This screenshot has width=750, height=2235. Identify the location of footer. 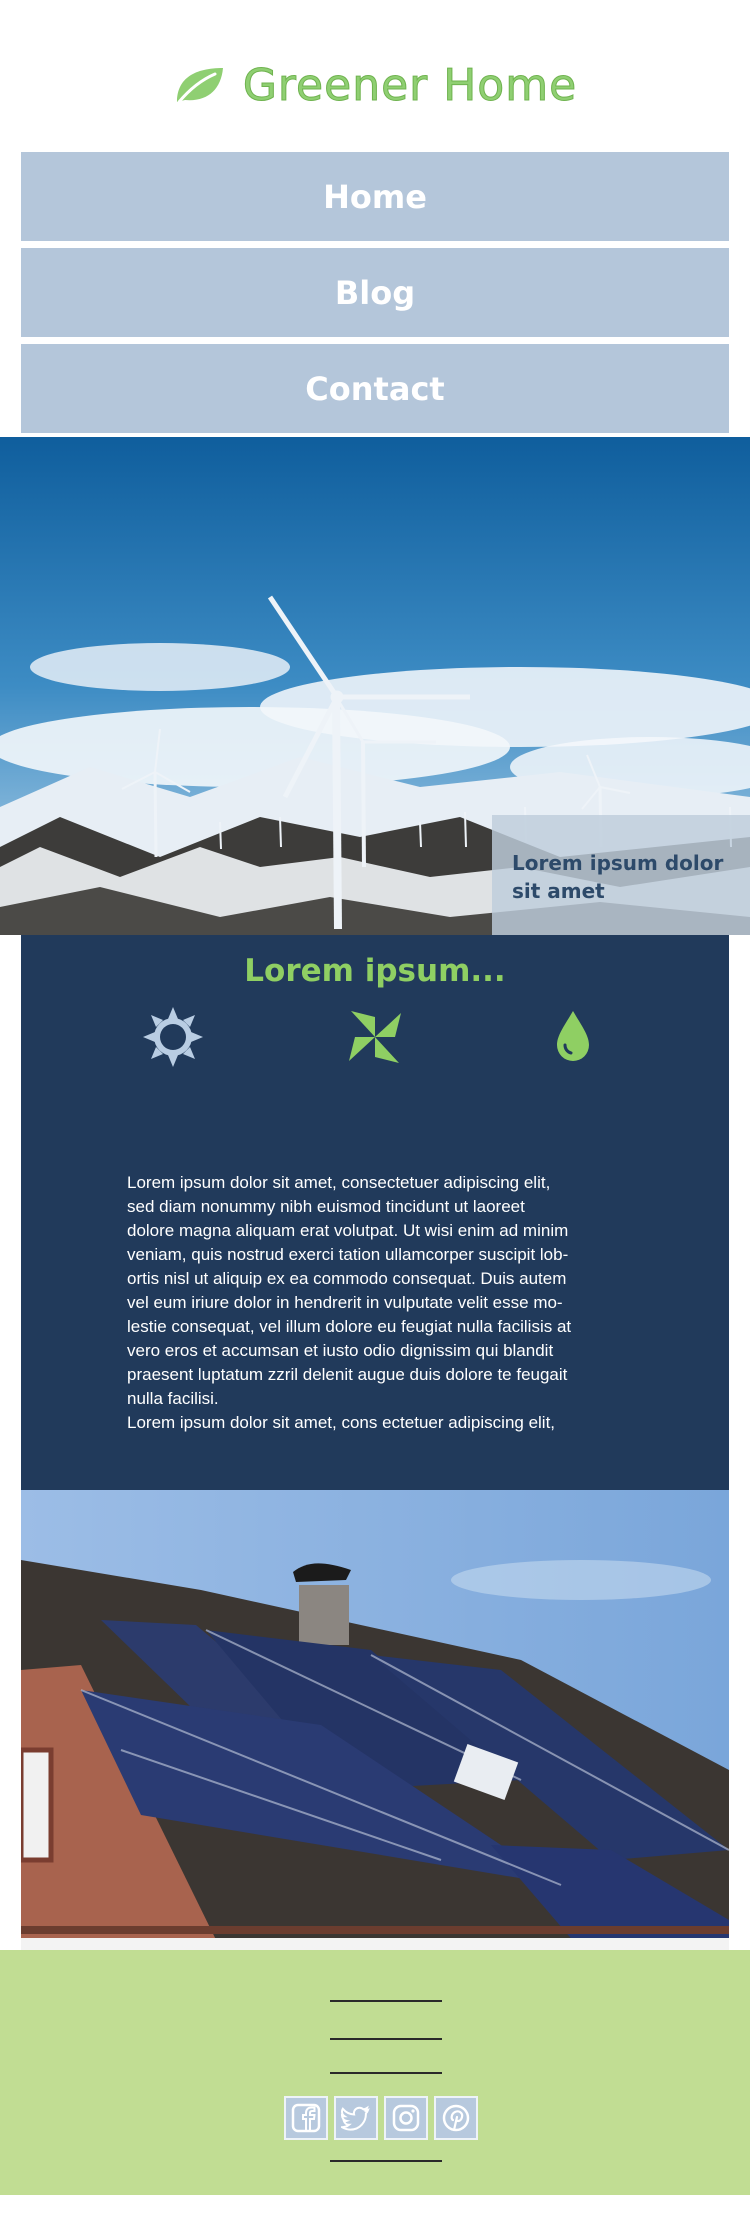
(375, 2072).